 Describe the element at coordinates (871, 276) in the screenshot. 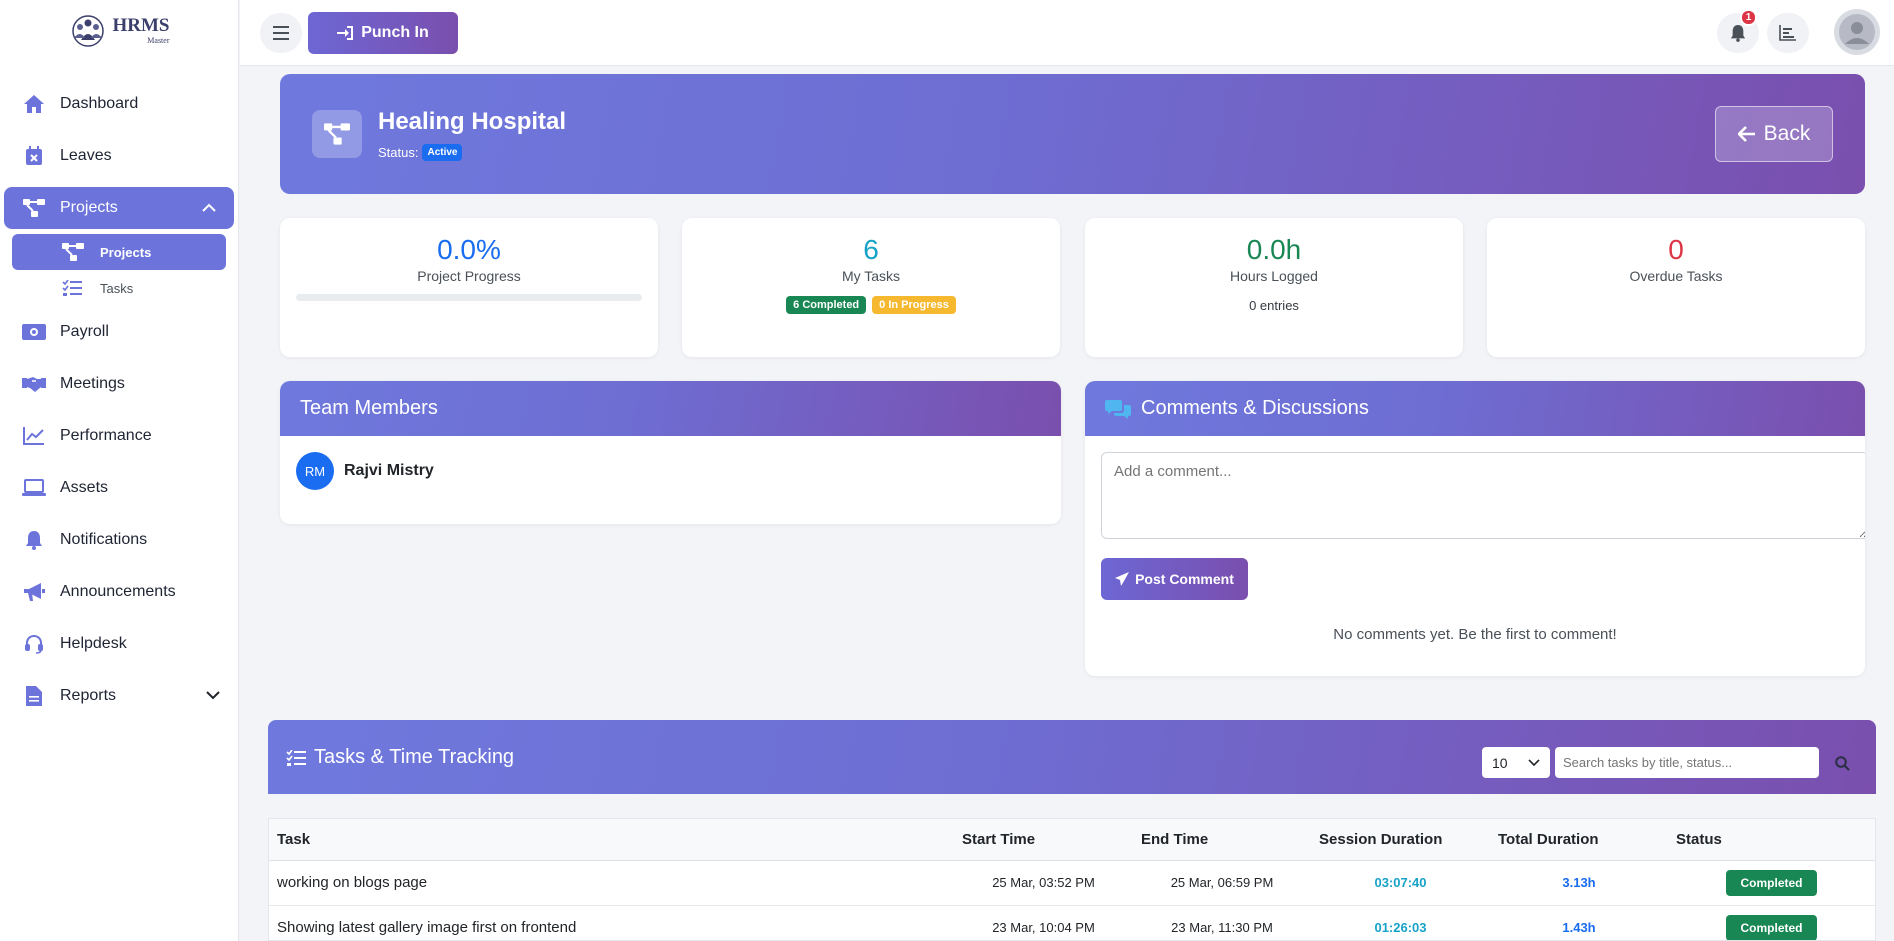

I see `my-tasks-label: My Tasks` at that location.